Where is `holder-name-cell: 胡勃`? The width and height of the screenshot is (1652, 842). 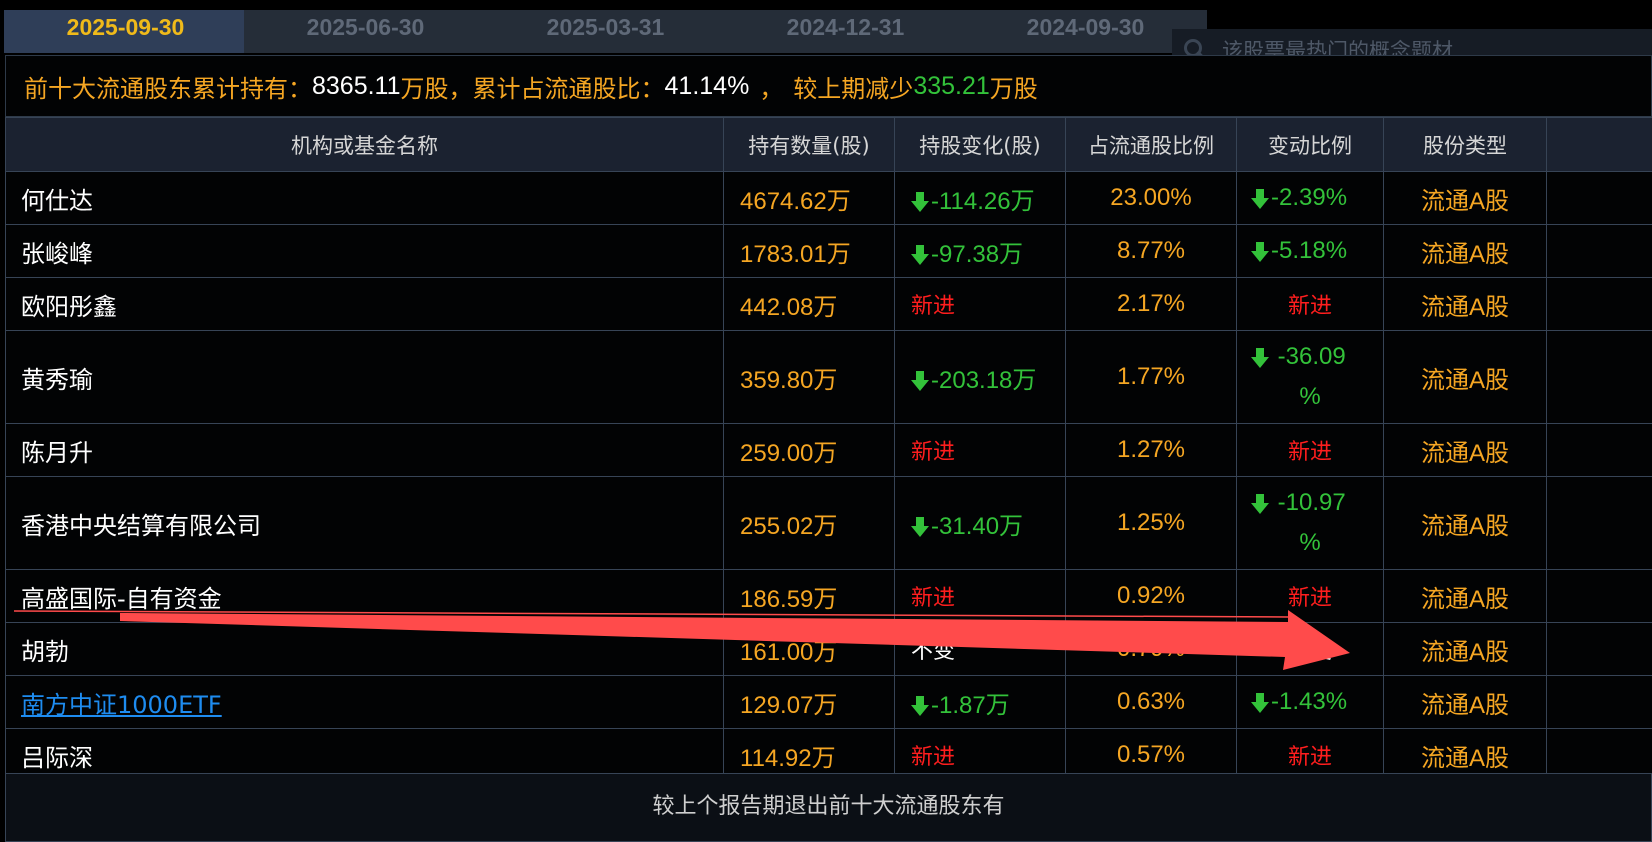 holder-name-cell: 胡勃 is located at coordinates (364, 649).